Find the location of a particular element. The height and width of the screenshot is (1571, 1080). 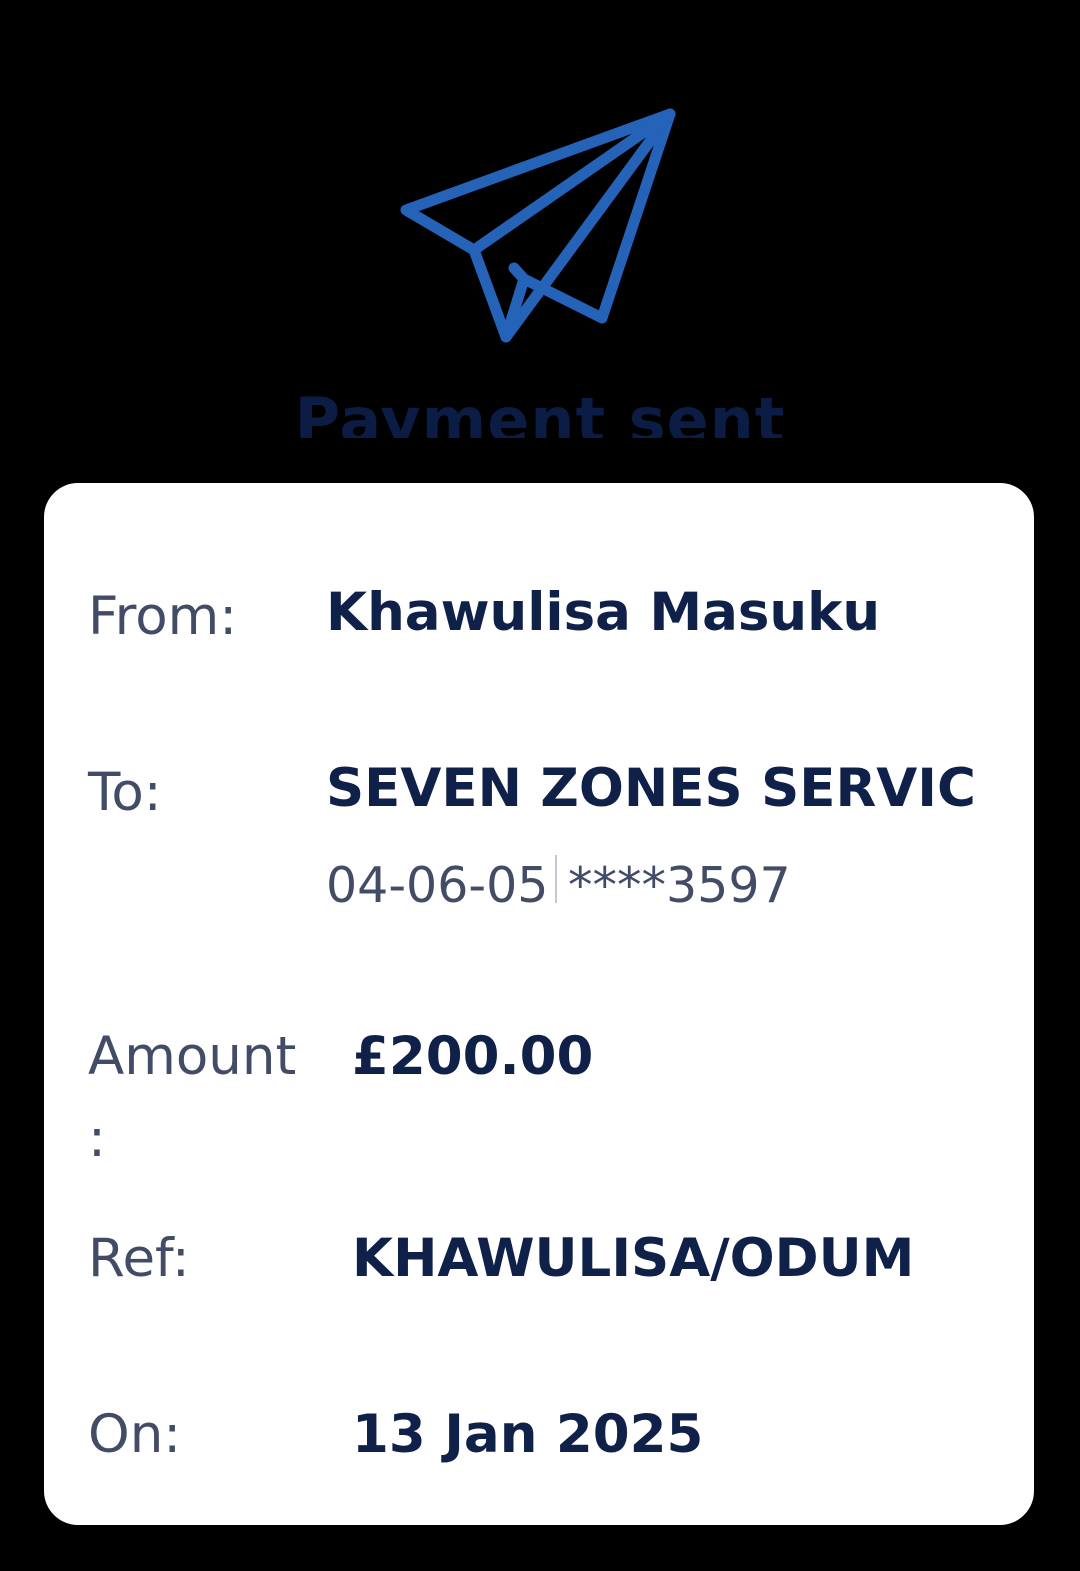

on-label: On: is located at coordinates (135, 1434).